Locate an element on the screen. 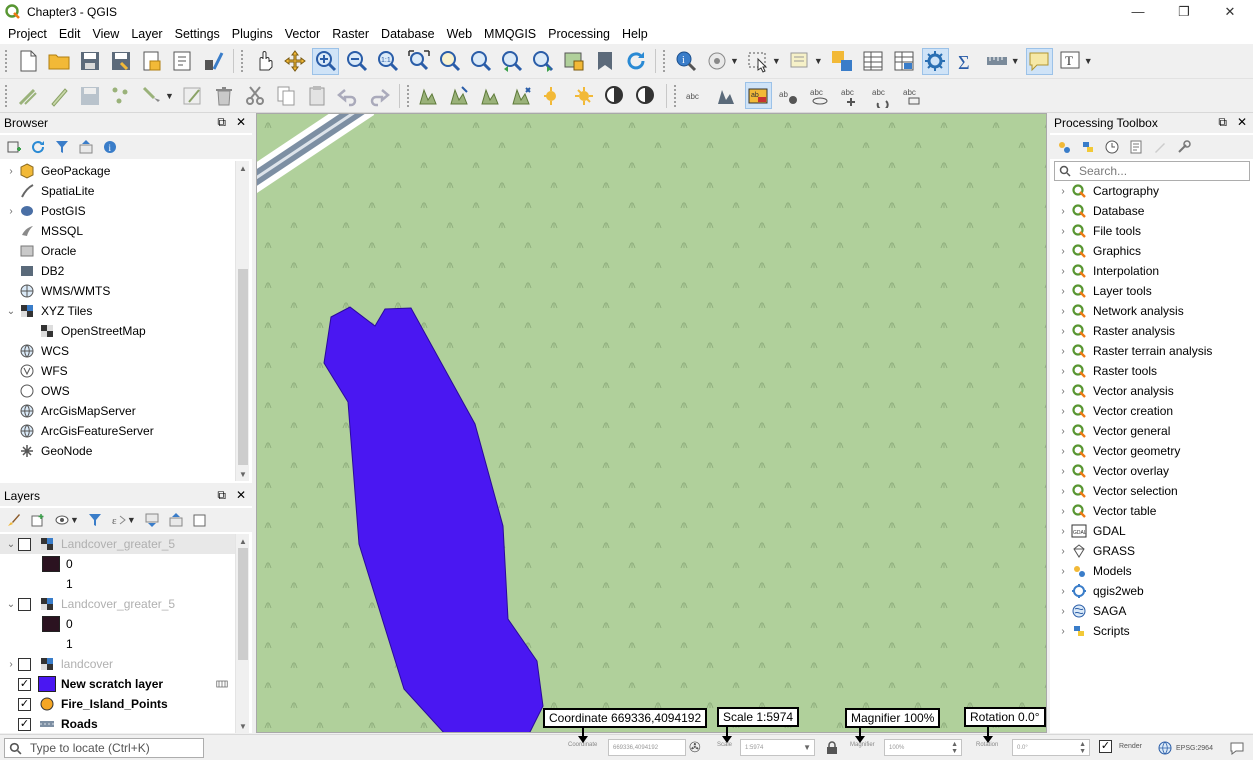  browser-item: › PostGIS is located at coordinates (118, 211).